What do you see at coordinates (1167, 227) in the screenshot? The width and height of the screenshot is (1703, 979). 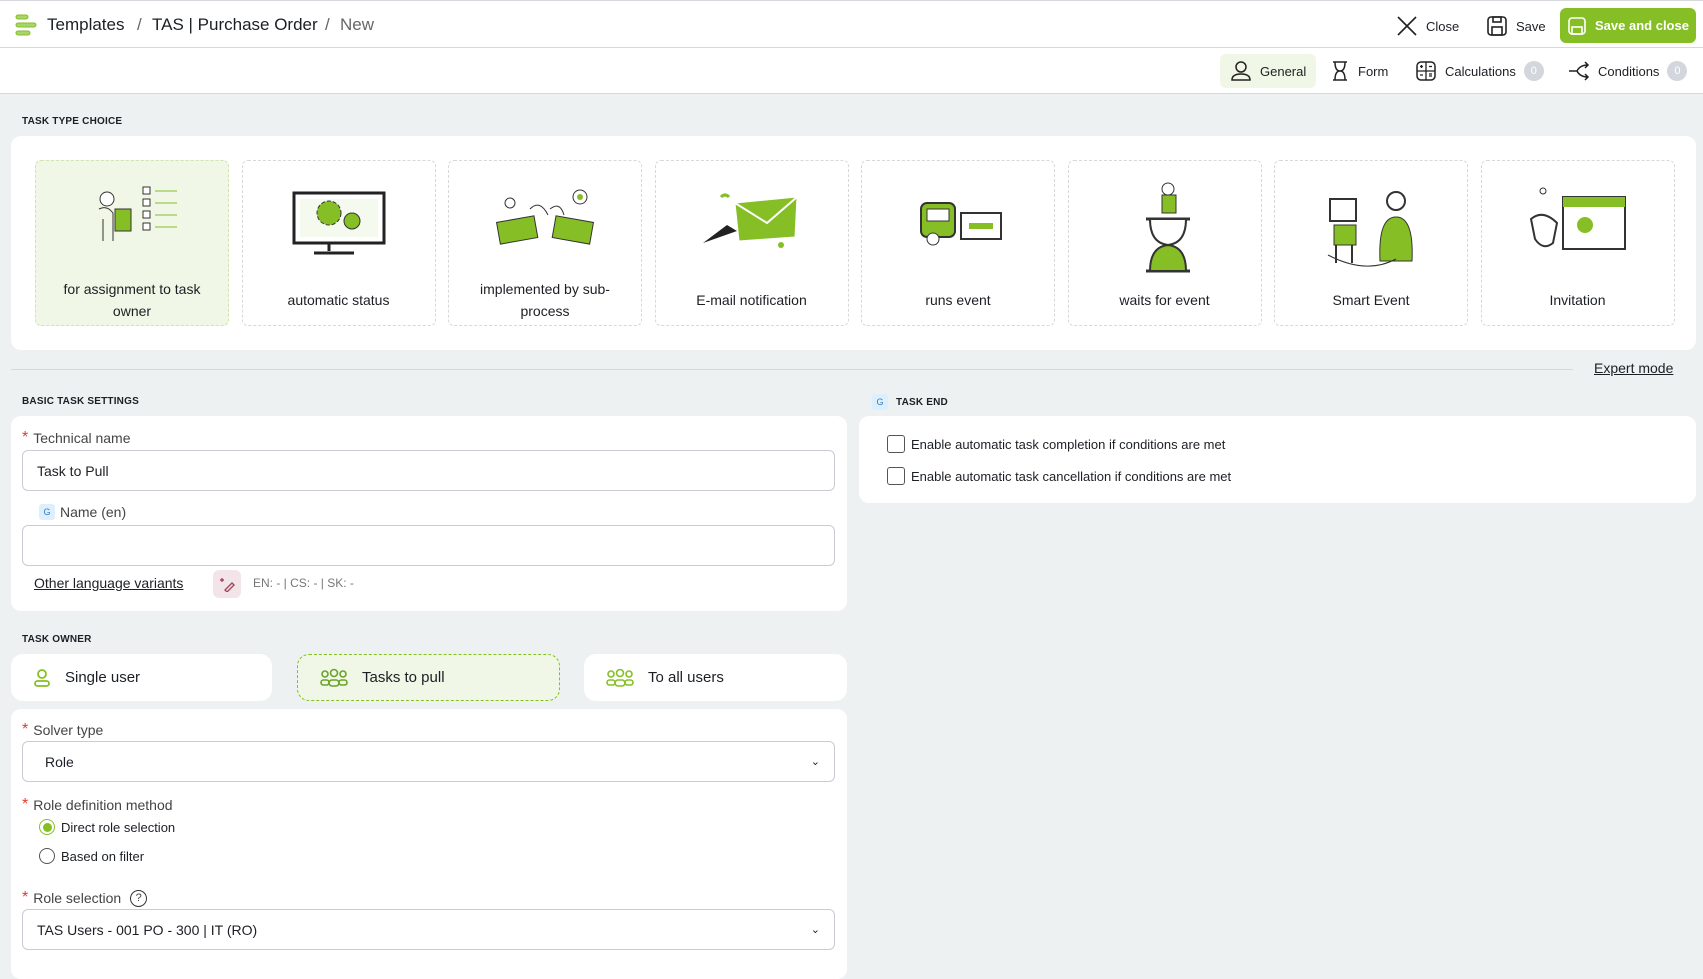 I see `hourglass-illustration` at bounding box center [1167, 227].